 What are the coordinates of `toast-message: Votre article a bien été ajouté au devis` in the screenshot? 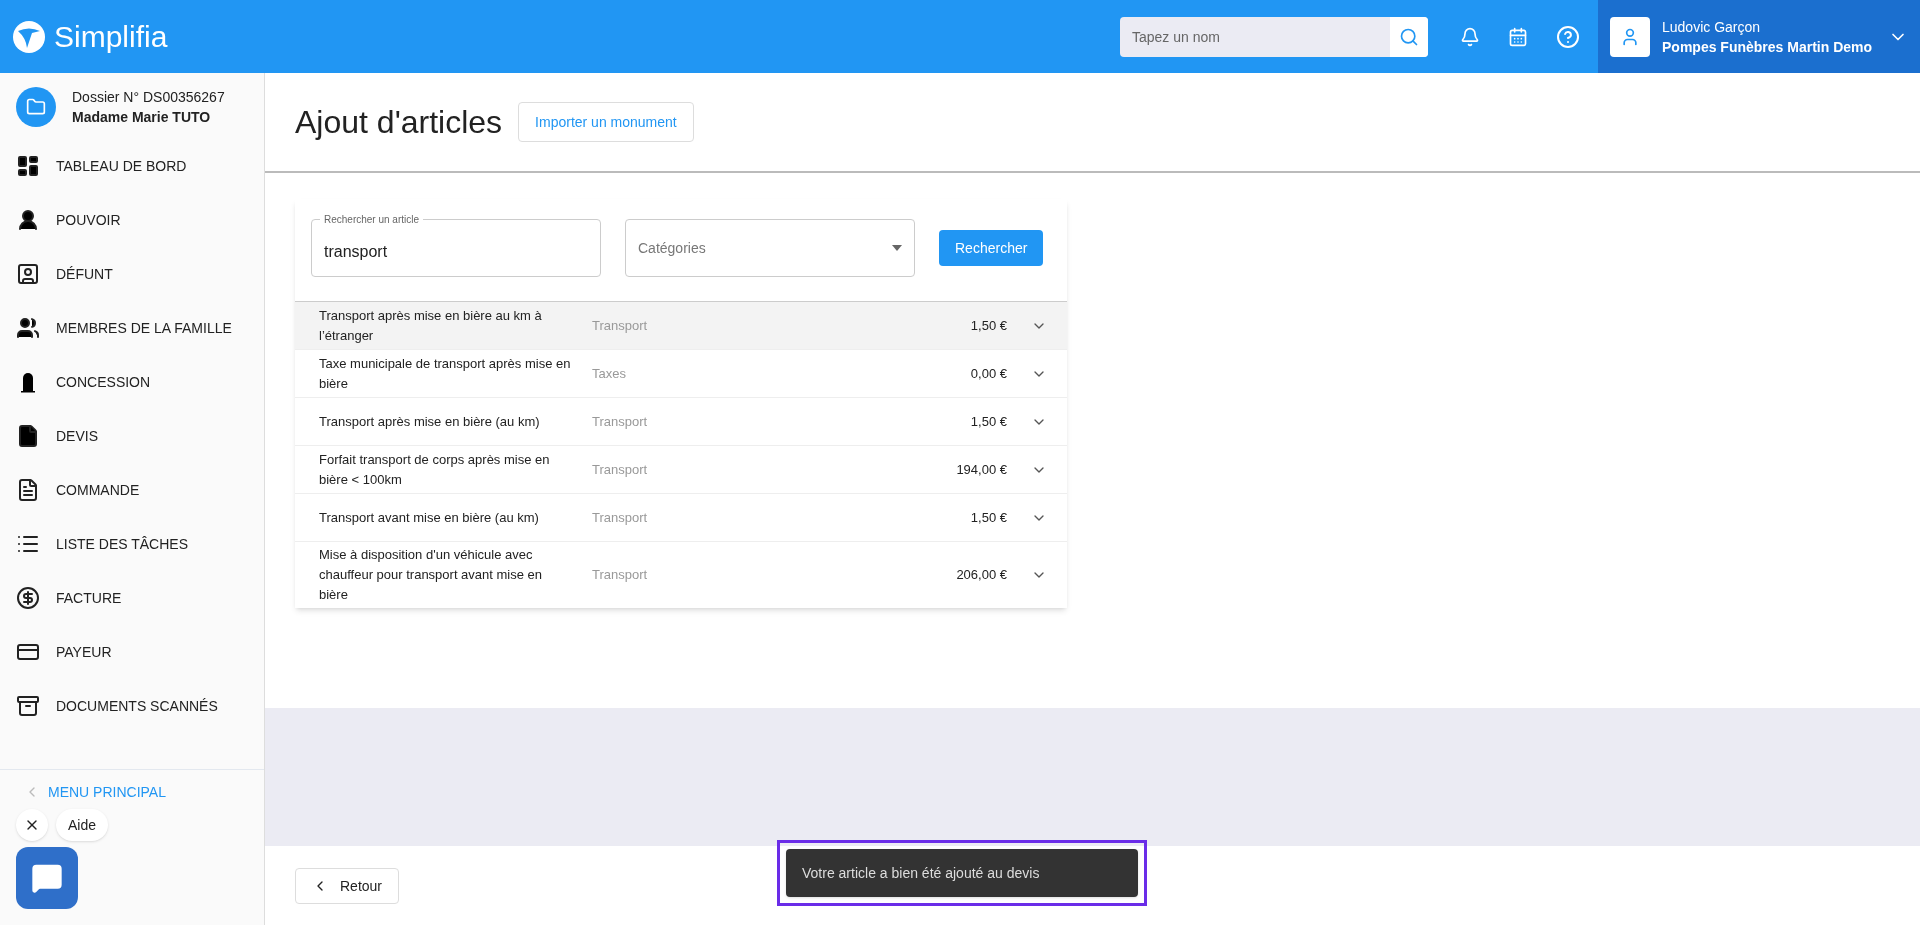 It's located at (962, 873).